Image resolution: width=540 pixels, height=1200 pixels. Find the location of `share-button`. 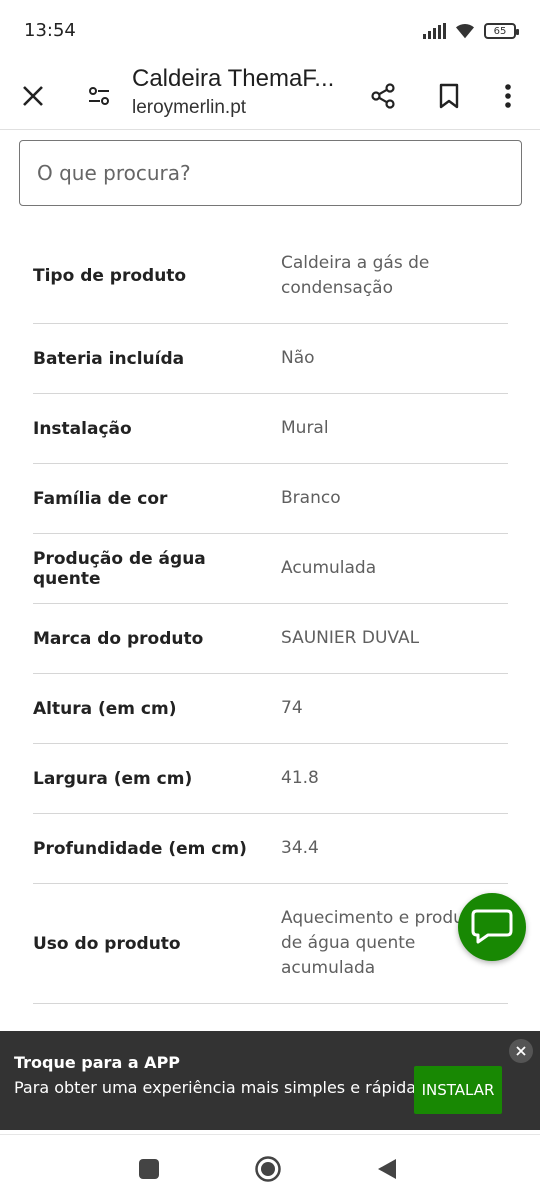

share-button is located at coordinates (383, 96).